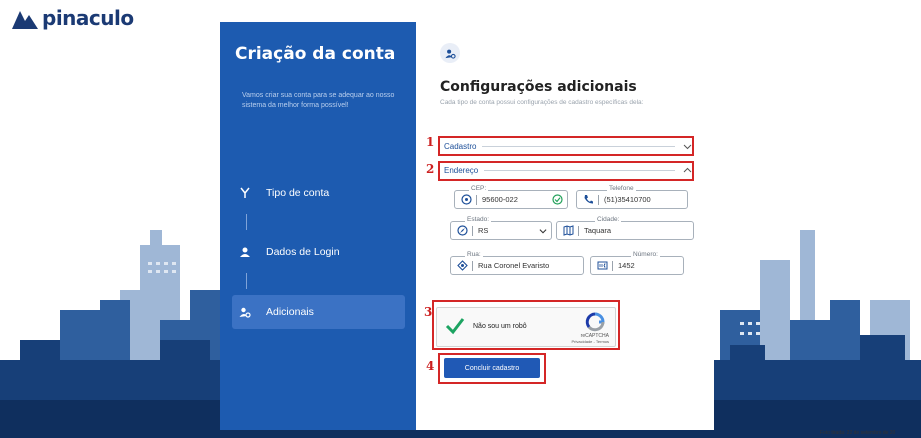 Image resolution: width=921 pixels, height=438 pixels. I want to click on form-title: Configurações adicionais, so click(538, 87).